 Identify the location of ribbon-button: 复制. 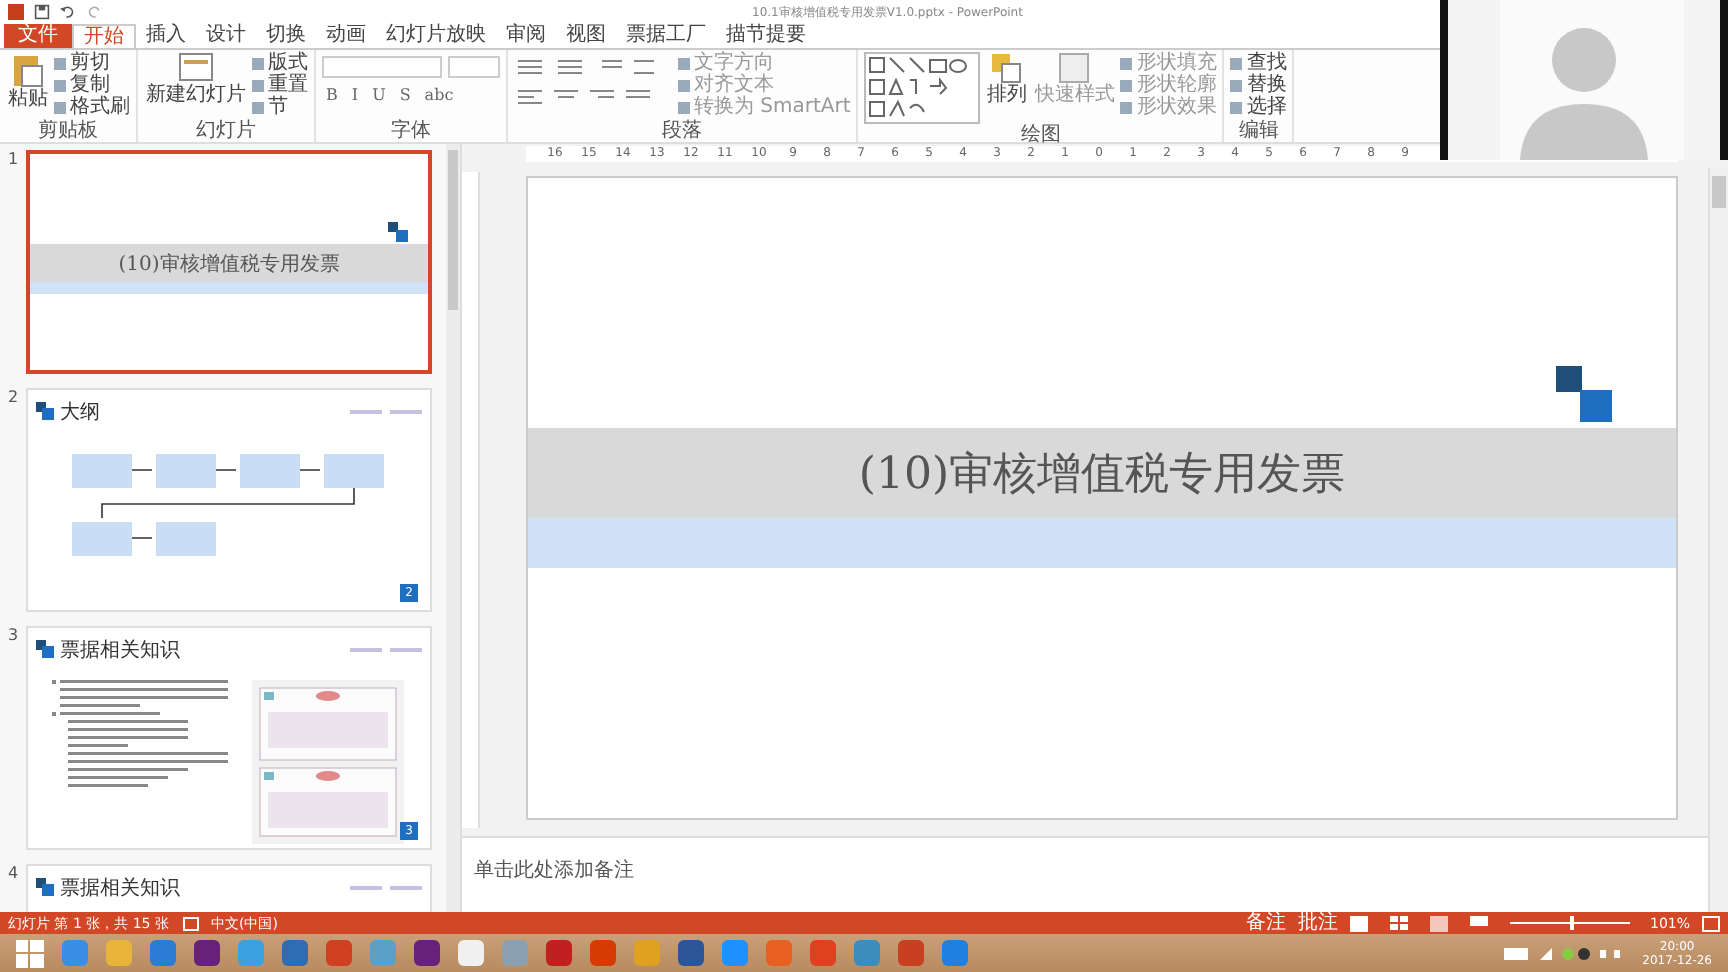
(92, 85).